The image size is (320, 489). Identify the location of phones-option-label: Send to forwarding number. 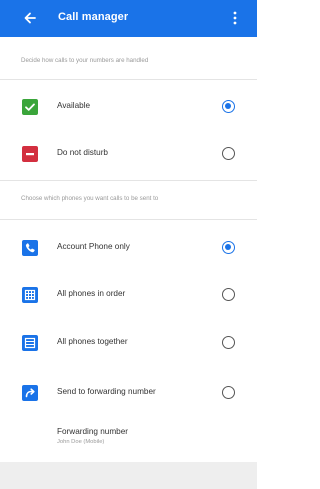
(106, 391).